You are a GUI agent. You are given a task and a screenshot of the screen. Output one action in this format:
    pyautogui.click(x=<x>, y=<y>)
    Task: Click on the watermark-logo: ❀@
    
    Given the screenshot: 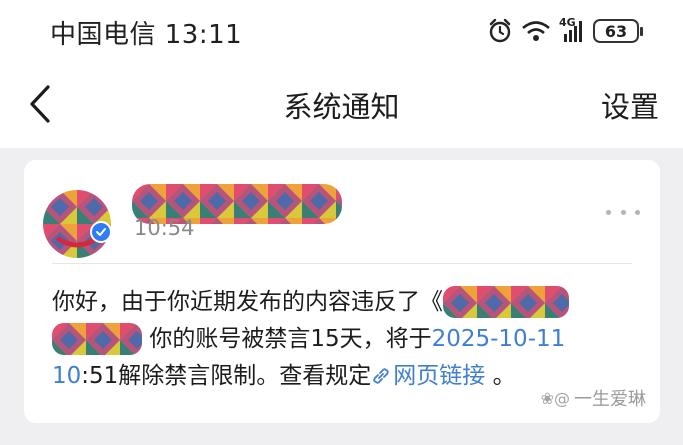 What is the action you would take?
    pyautogui.click(x=555, y=398)
    